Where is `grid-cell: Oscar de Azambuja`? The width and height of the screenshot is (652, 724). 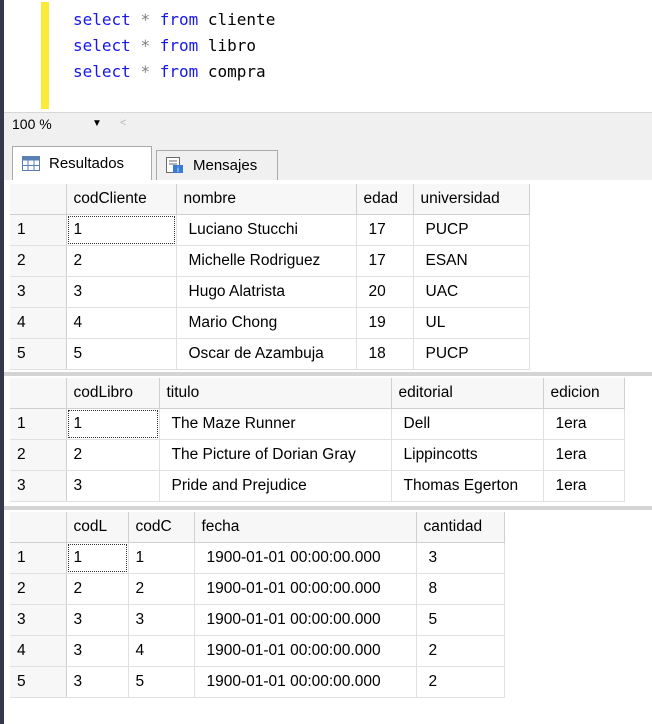 grid-cell: Oscar de Azambuja is located at coordinates (266, 354).